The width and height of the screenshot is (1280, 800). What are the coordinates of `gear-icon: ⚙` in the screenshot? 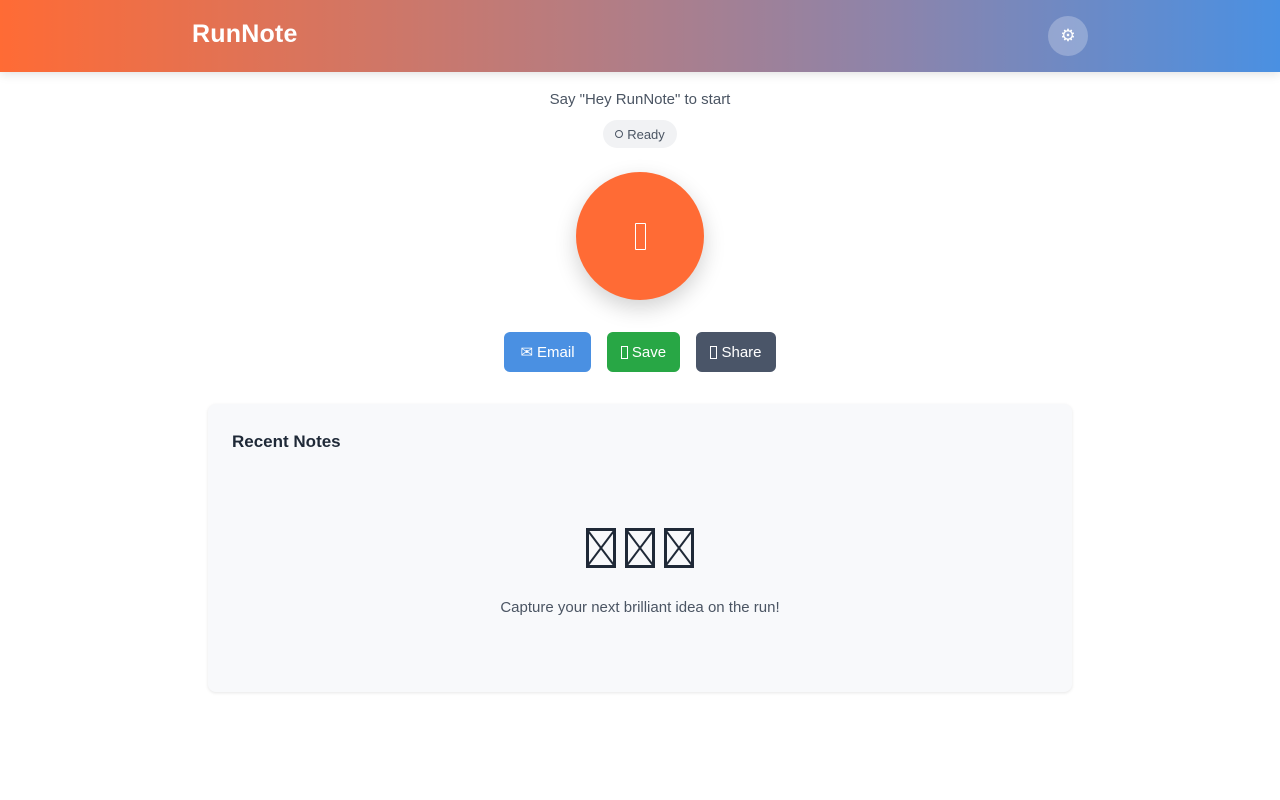 It's located at (1068, 35).